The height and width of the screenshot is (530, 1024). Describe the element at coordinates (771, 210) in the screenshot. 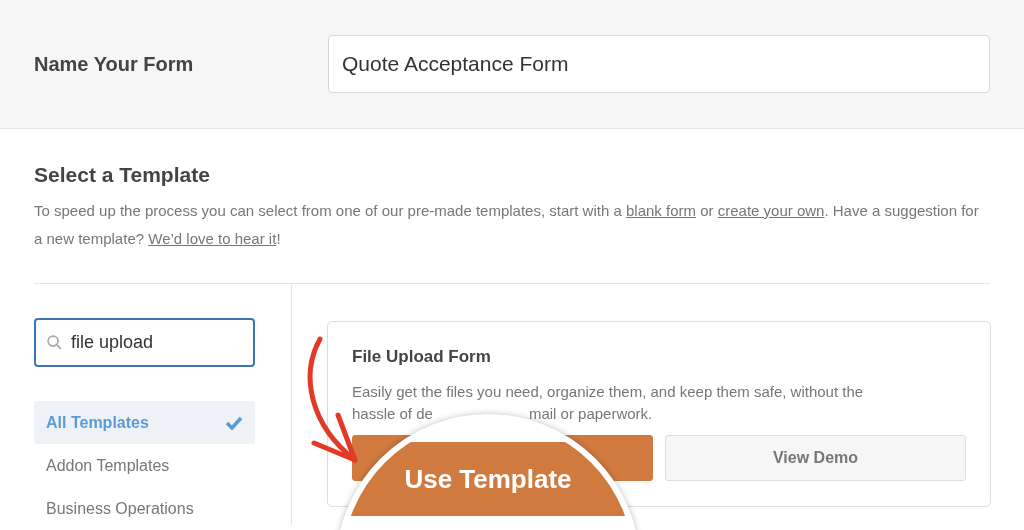

I see `intro-link: create your own` at that location.